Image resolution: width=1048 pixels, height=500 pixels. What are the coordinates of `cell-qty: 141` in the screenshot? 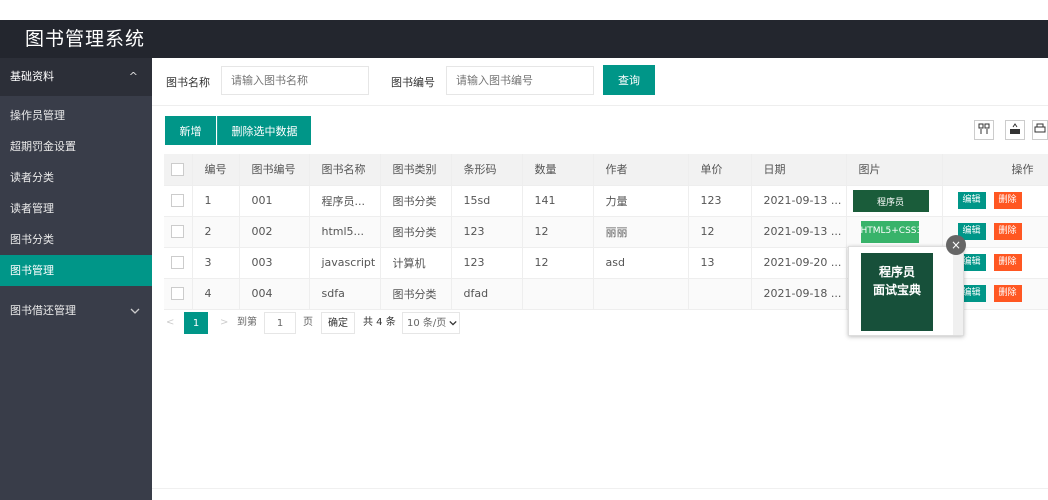 It's located at (558, 201).